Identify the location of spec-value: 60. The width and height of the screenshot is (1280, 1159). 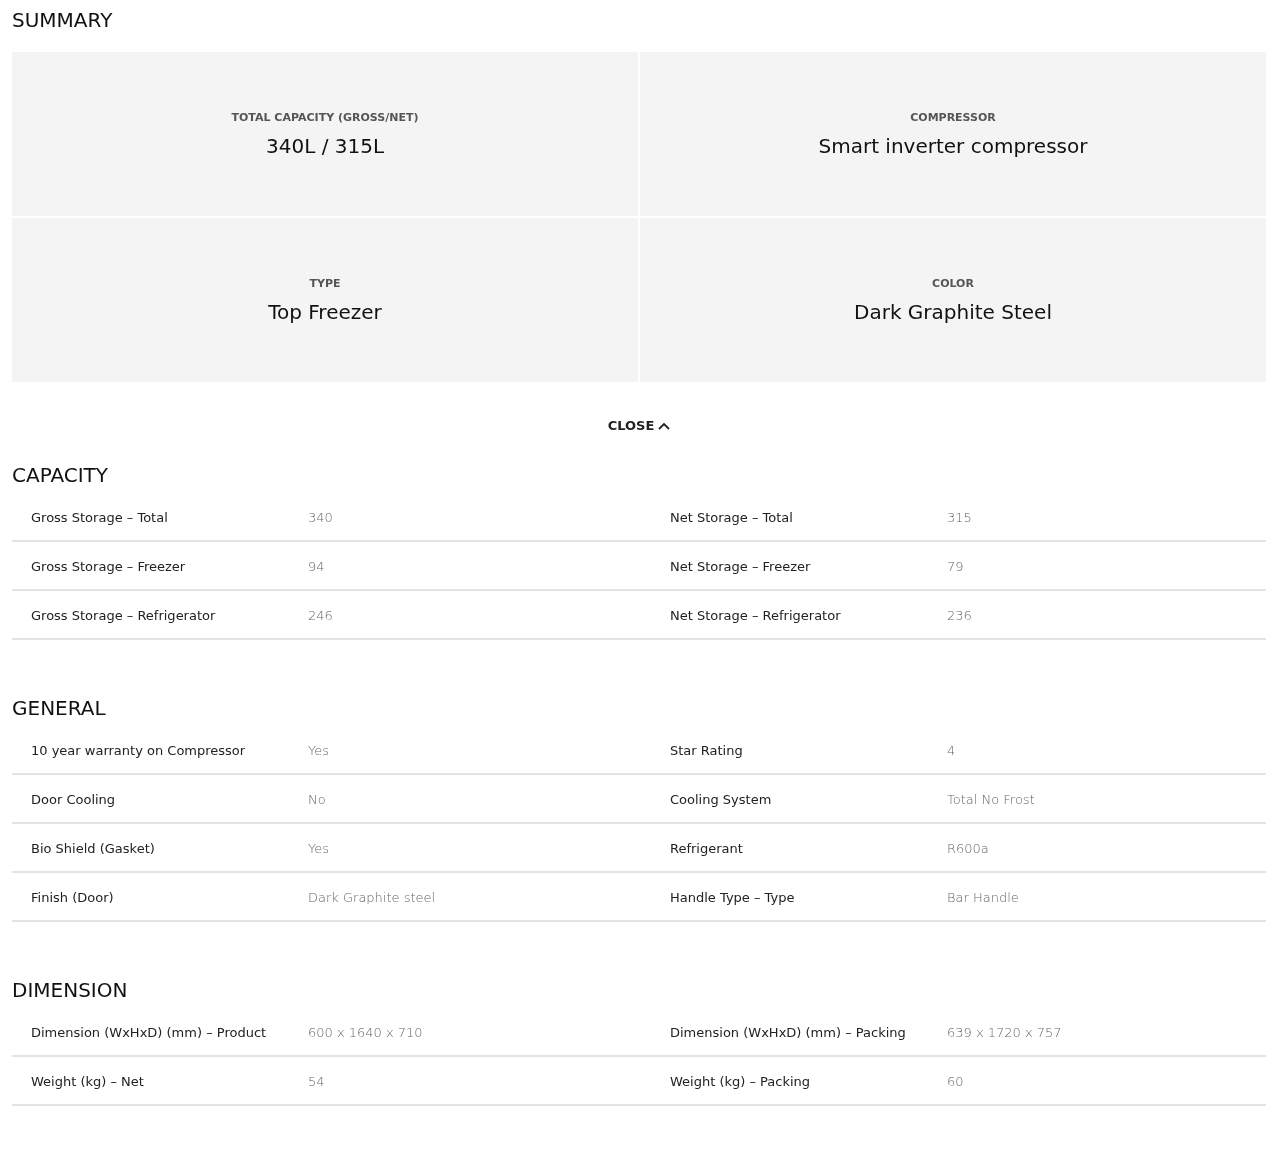
(955, 1081).